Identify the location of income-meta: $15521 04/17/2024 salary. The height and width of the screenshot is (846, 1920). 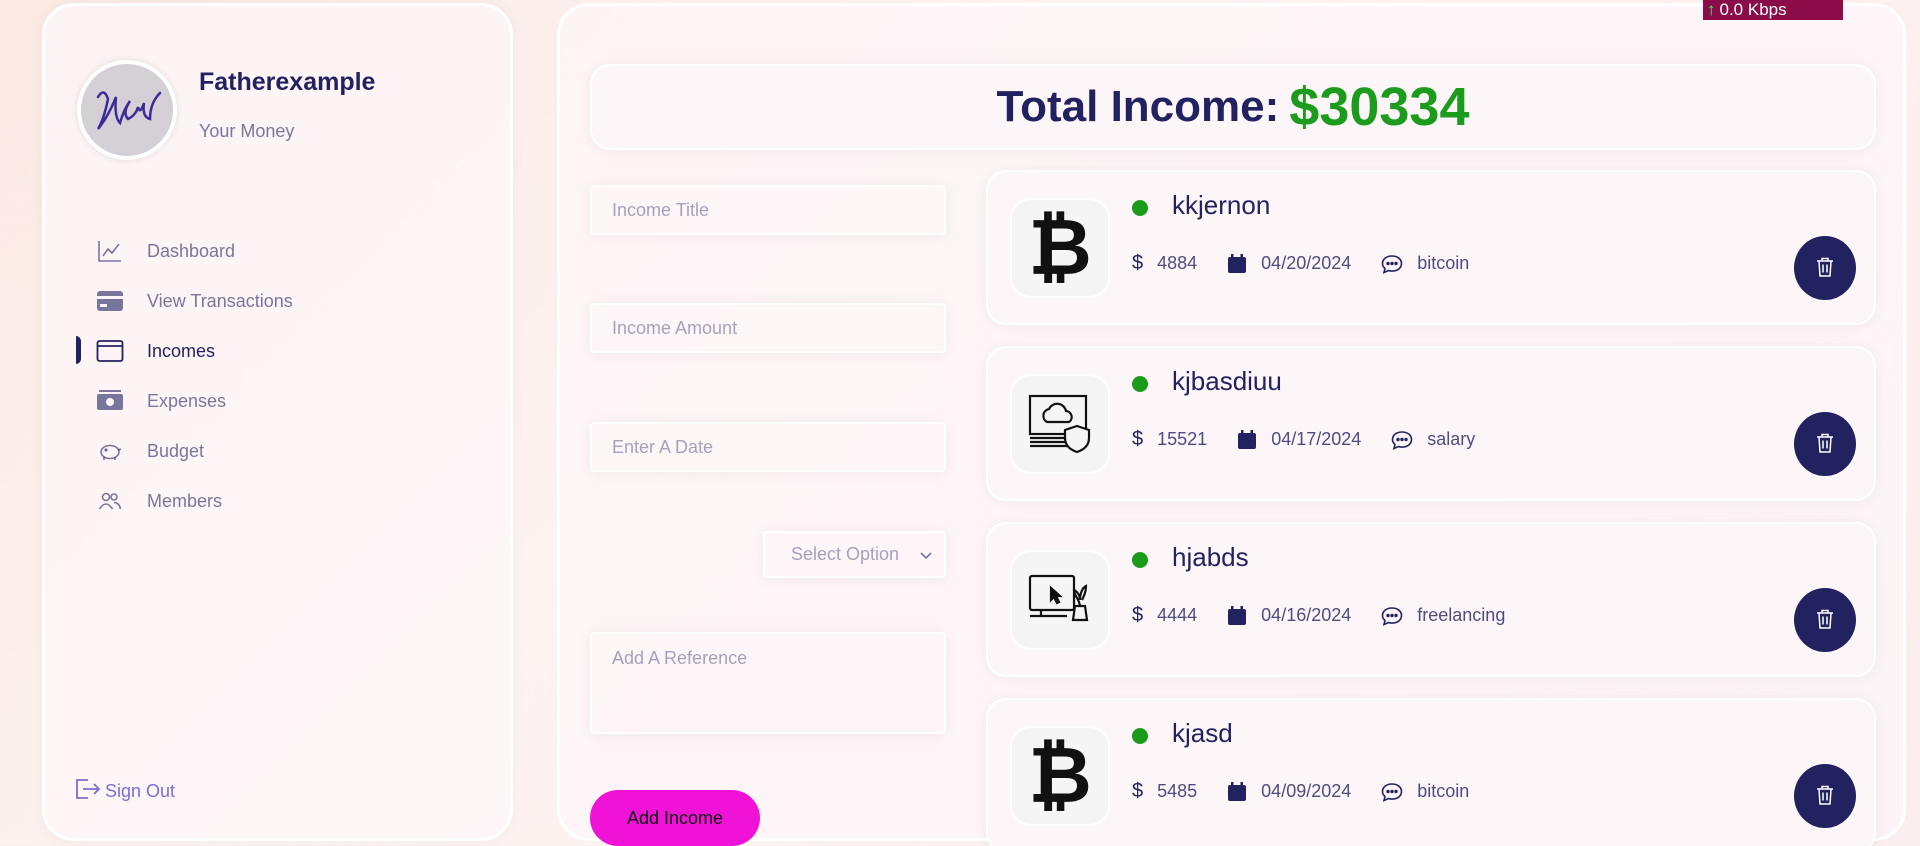
(1318, 439).